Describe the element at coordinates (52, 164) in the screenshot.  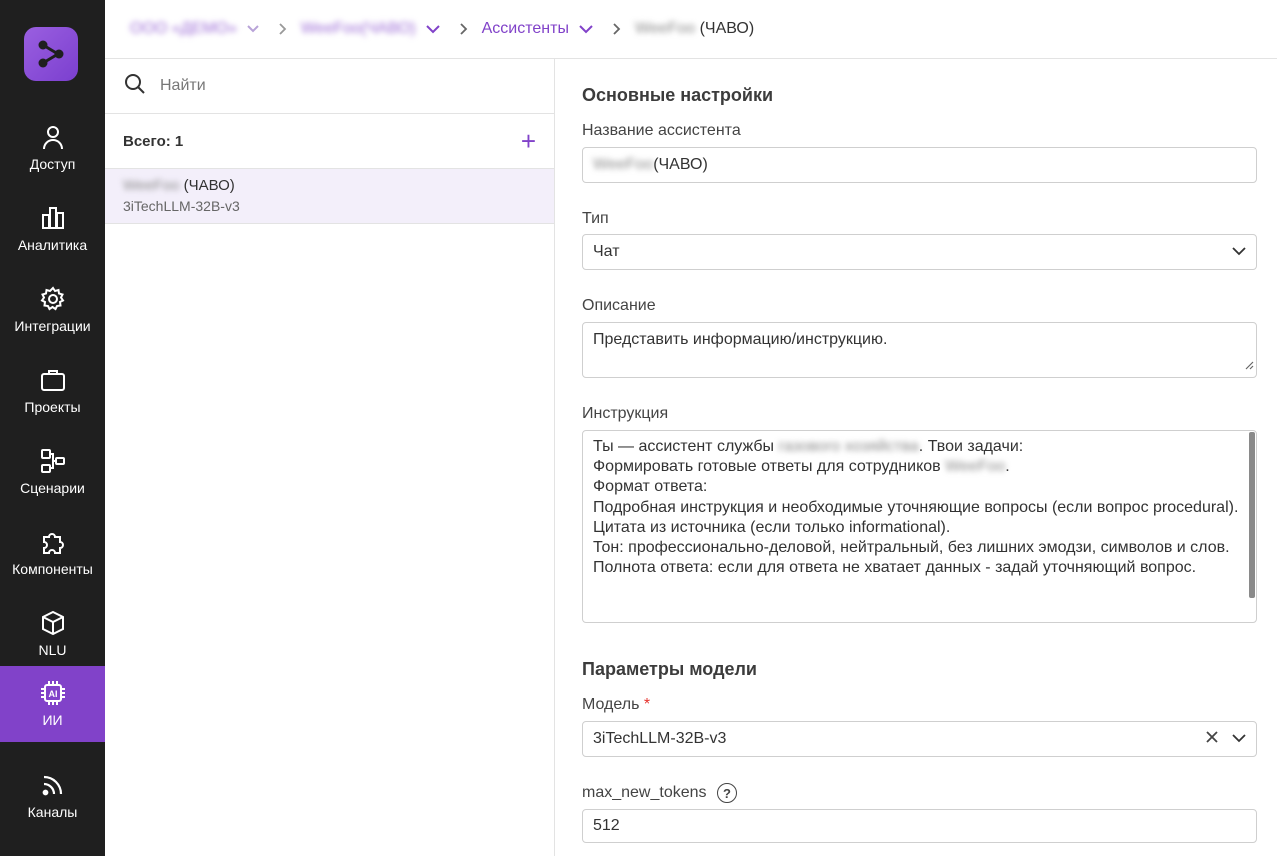
I see `nav-label: Доступ` at that location.